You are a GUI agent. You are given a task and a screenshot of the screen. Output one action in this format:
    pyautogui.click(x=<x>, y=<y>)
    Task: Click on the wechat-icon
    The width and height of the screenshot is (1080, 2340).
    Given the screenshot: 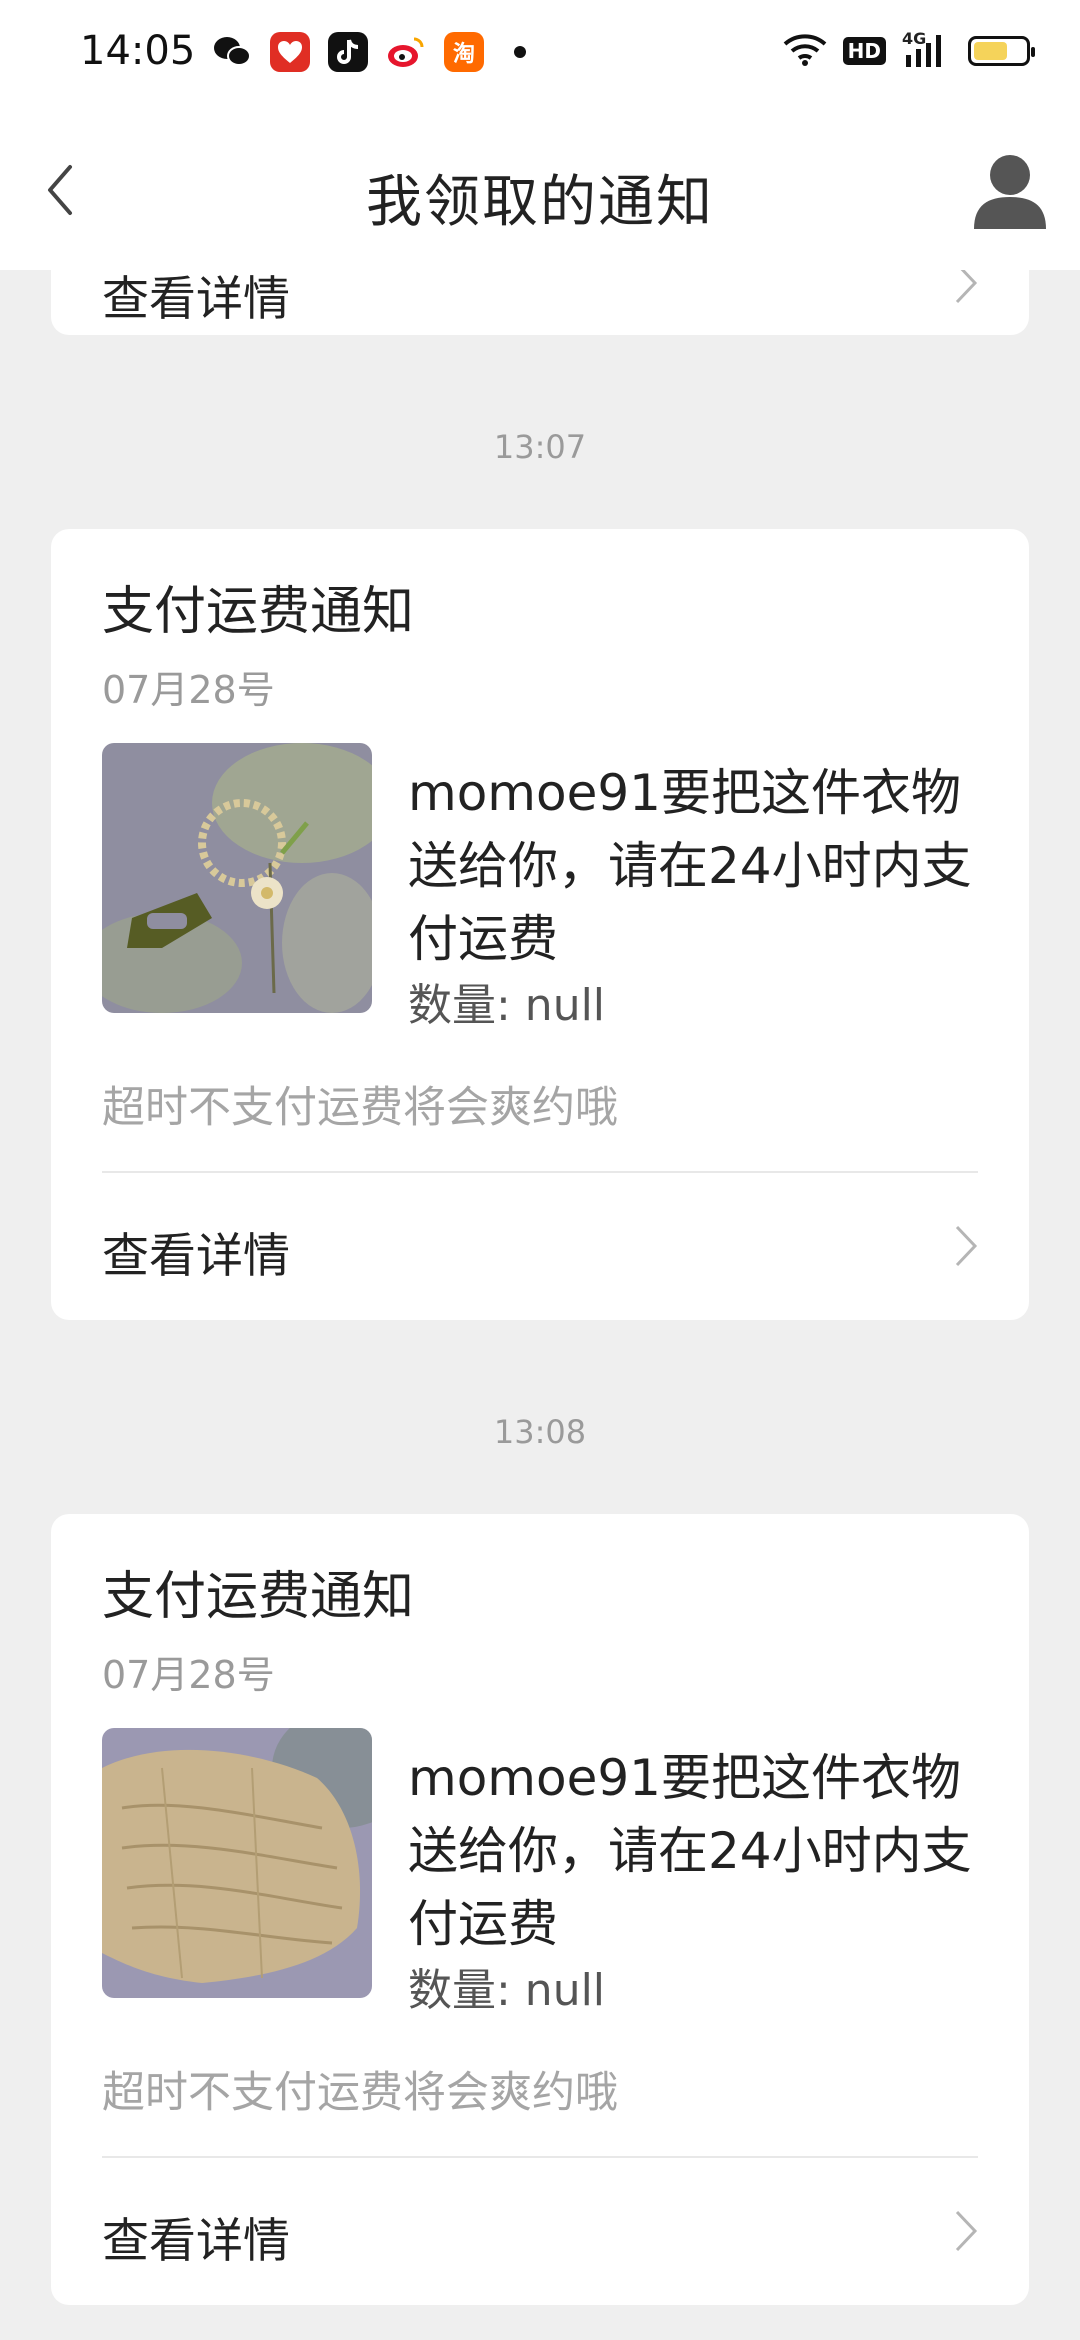 What is the action you would take?
    pyautogui.click(x=232, y=52)
    